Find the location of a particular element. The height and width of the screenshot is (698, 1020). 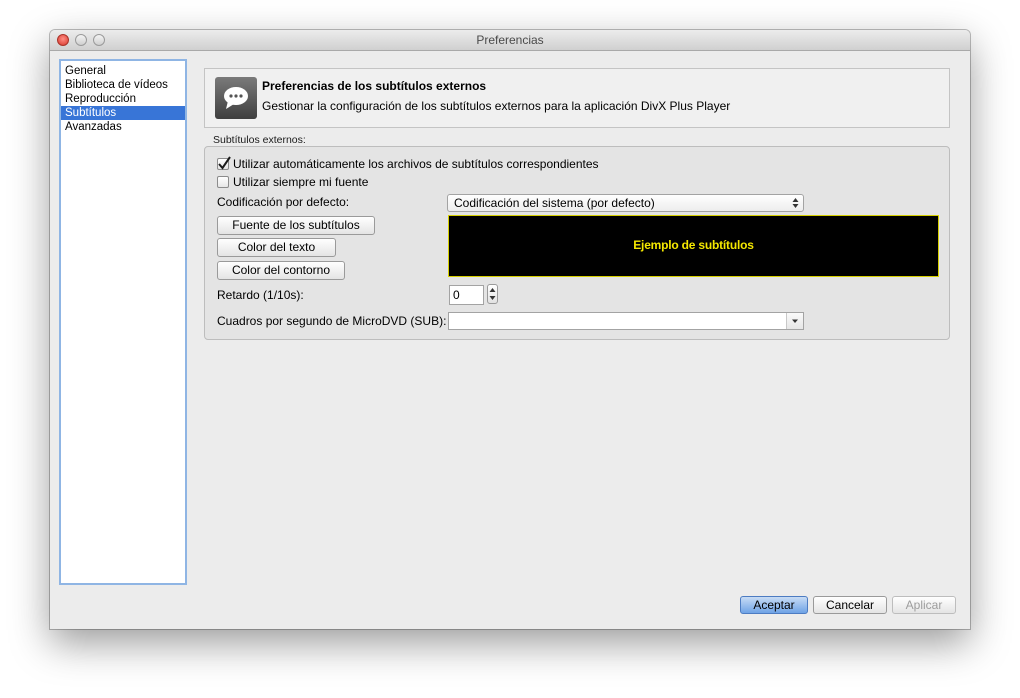

auto-load-checkbox is located at coordinates (224, 163).